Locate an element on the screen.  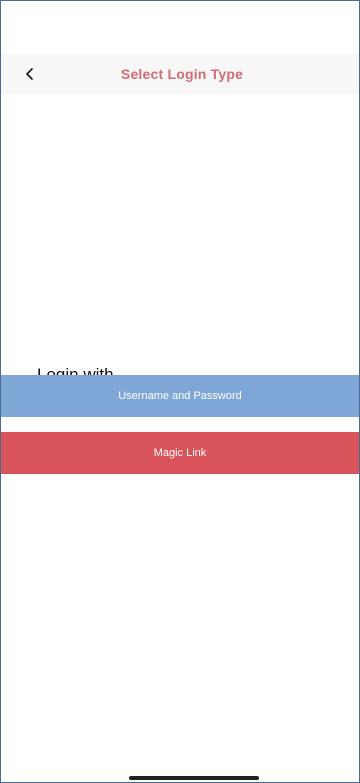
navigation-header: Select Login Type is located at coordinates (180, 74).